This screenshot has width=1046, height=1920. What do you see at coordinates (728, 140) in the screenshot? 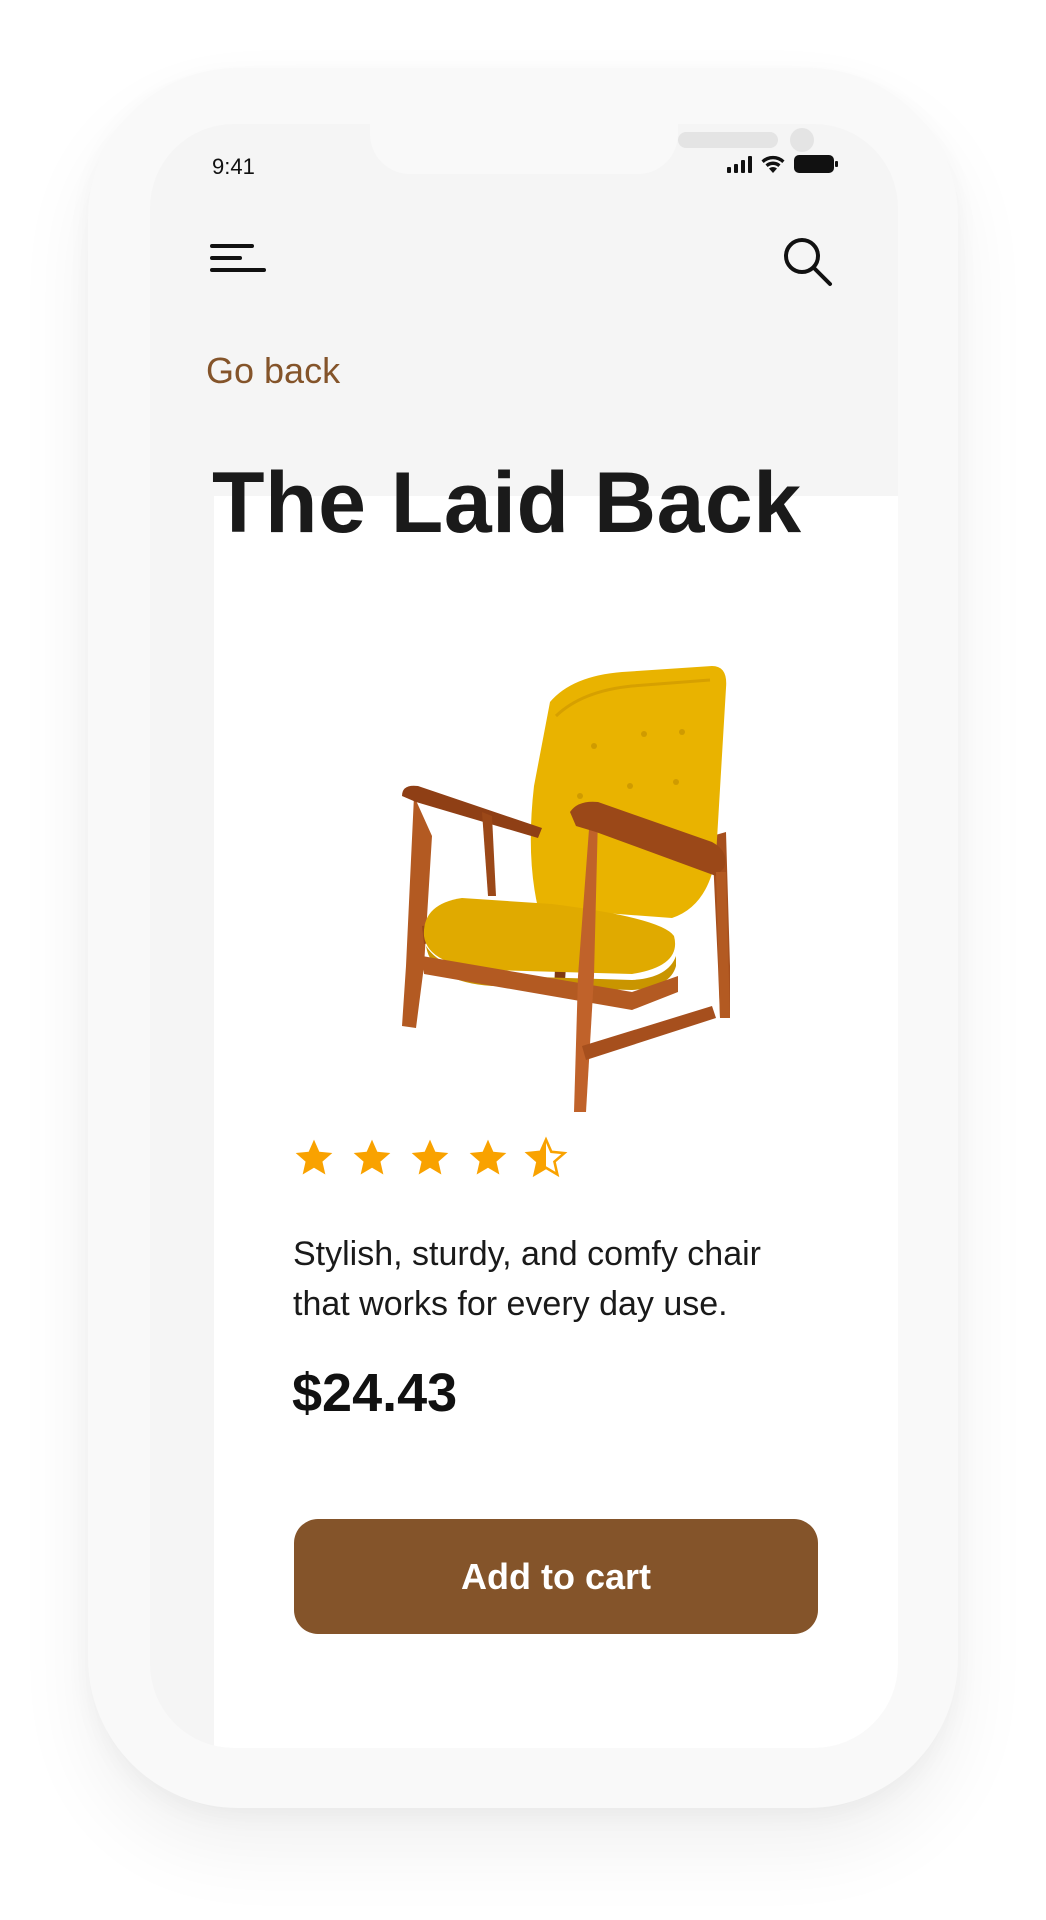
I see `speaker-grille` at bounding box center [728, 140].